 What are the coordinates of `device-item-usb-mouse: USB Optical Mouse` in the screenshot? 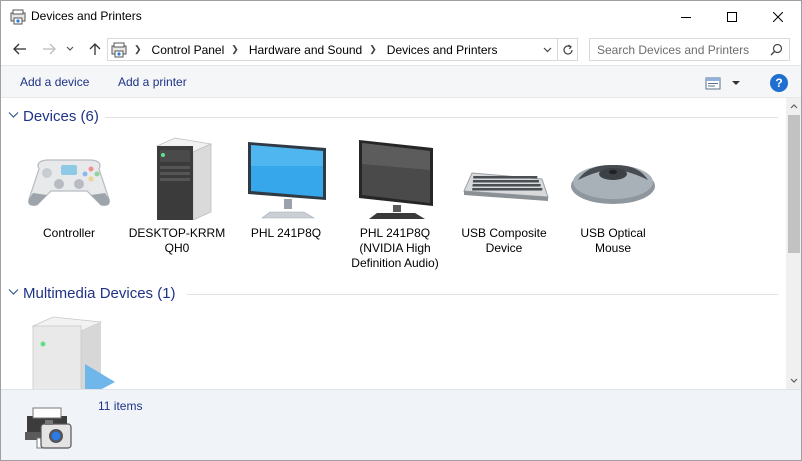 It's located at (613, 194).